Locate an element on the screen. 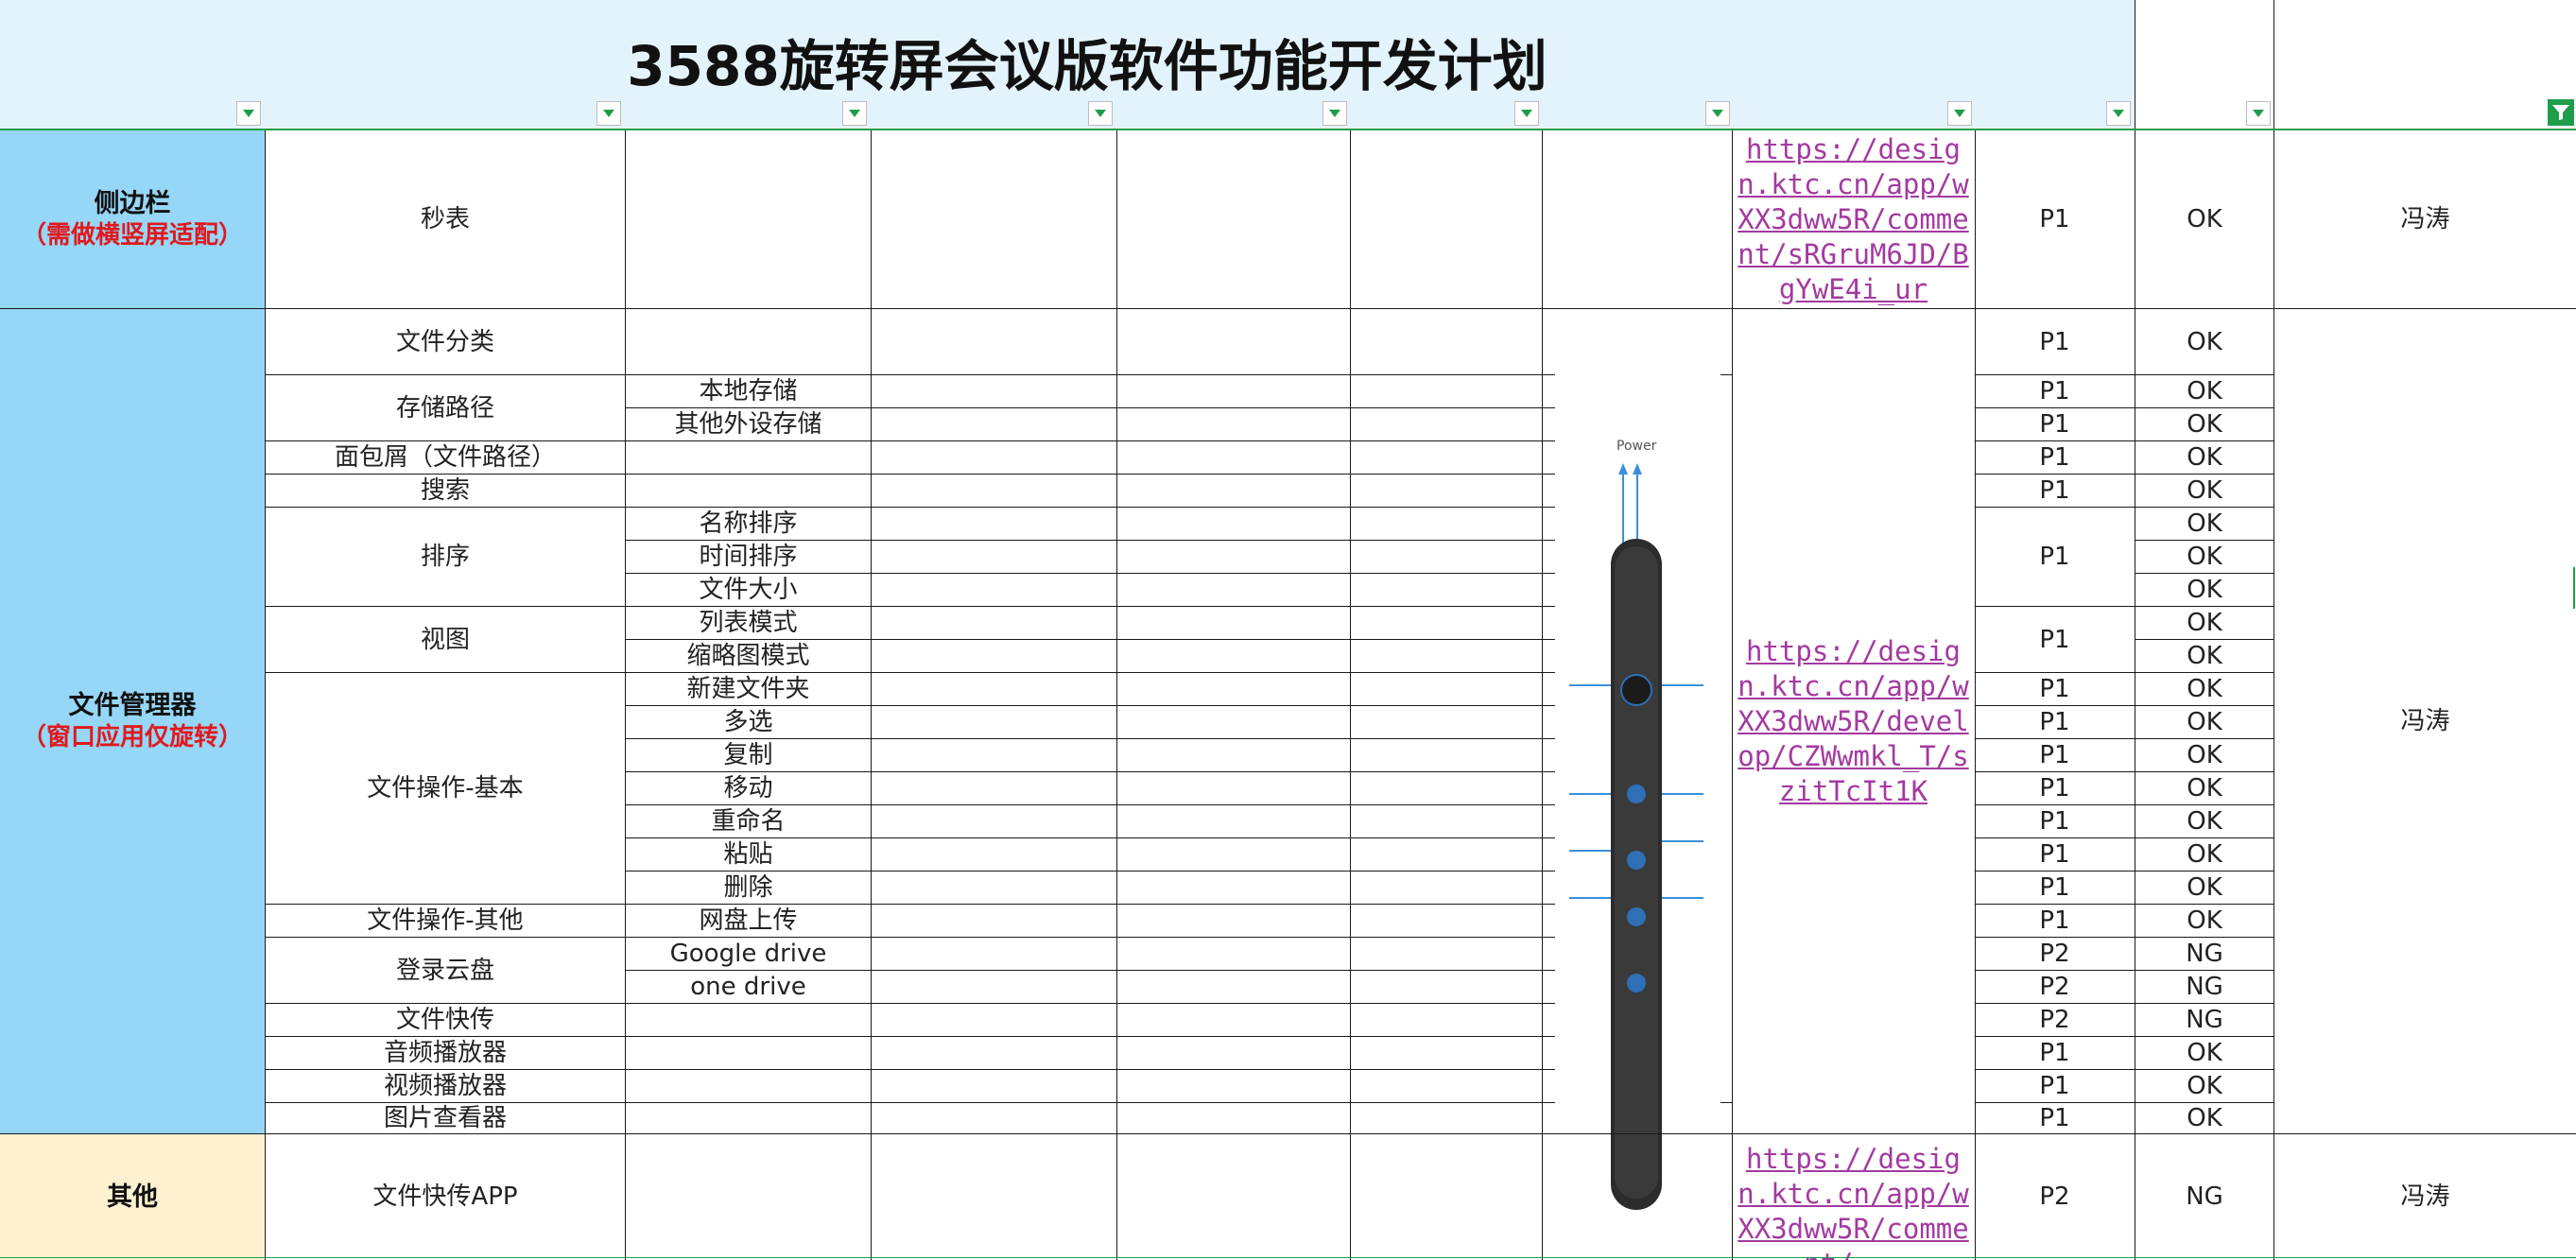 The image size is (2576, 1260). feature-cell: 图片查看器 is located at coordinates (445, 1118).